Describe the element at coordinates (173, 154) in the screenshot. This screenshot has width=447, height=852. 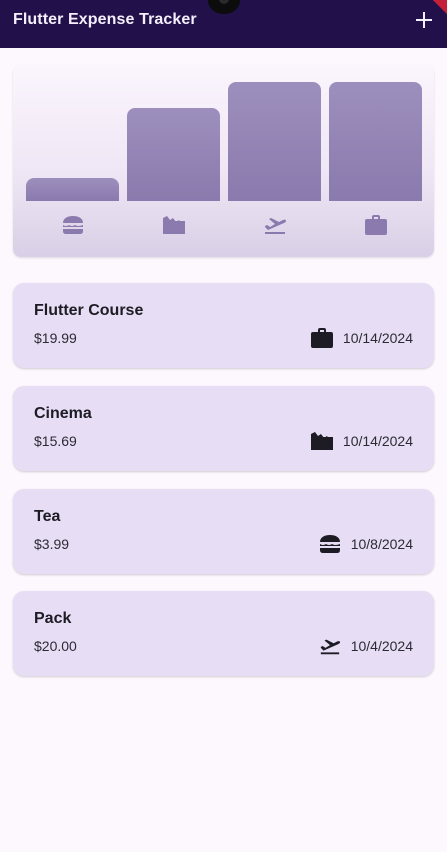
I see `chart-bar-leisure` at that location.